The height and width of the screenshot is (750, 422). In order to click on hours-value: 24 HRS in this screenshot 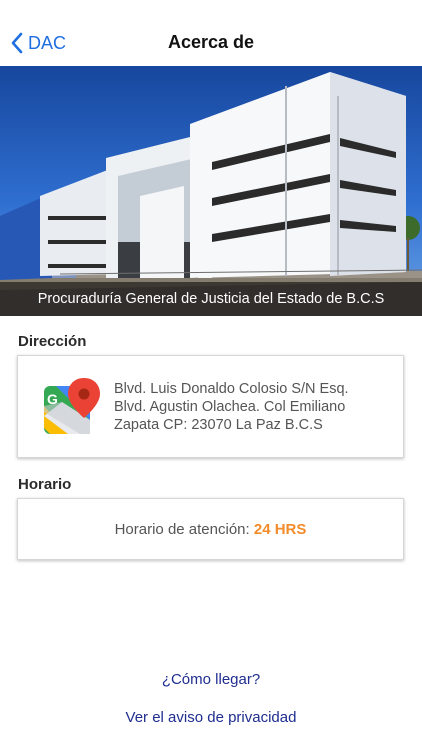, I will do `click(280, 529)`.